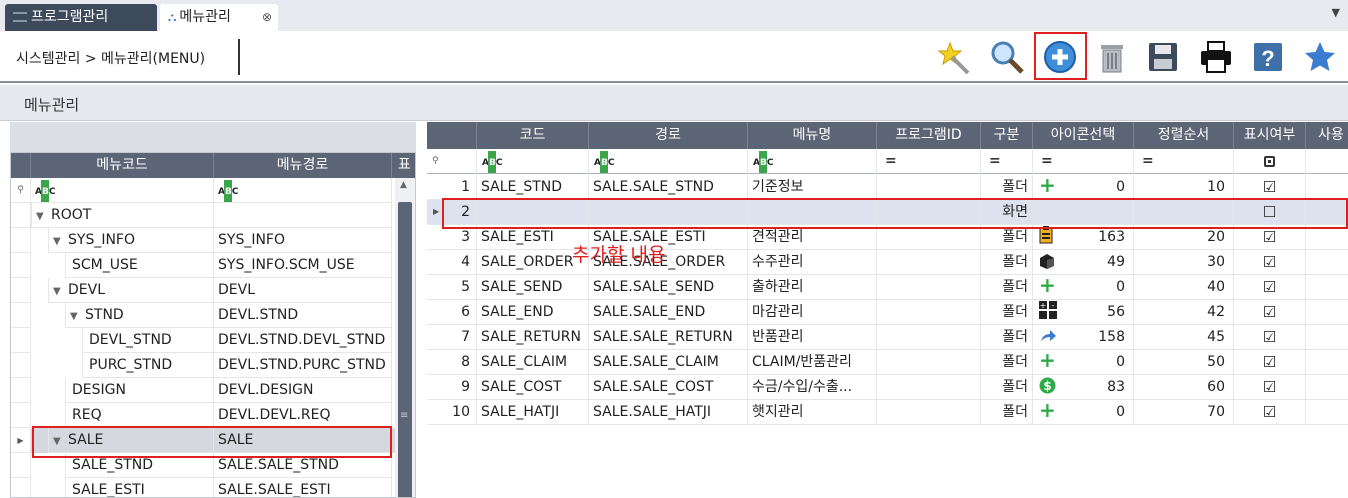 The width and height of the screenshot is (1348, 498). What do you see at coordinates (812, 412) in the screenshot?
I see `menu-name-cell: 햇지관리` at bounding box center [812, 412].